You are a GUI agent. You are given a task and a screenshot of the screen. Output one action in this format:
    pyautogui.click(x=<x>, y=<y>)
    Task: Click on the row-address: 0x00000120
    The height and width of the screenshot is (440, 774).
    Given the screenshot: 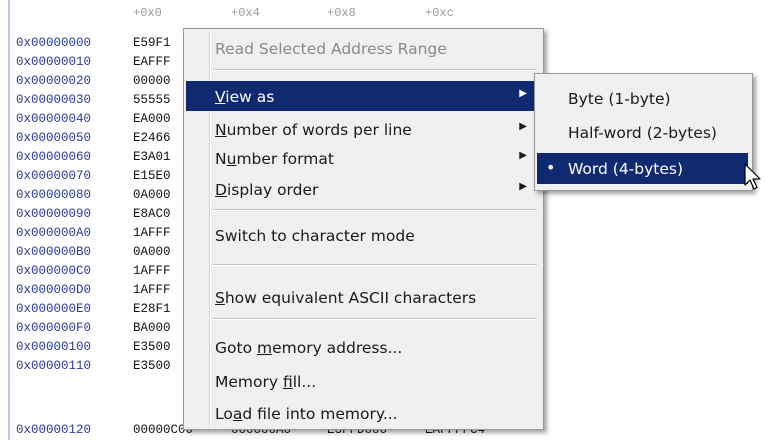 What is the action you would take?
    pyautogui.click(x=54, y=430)
    